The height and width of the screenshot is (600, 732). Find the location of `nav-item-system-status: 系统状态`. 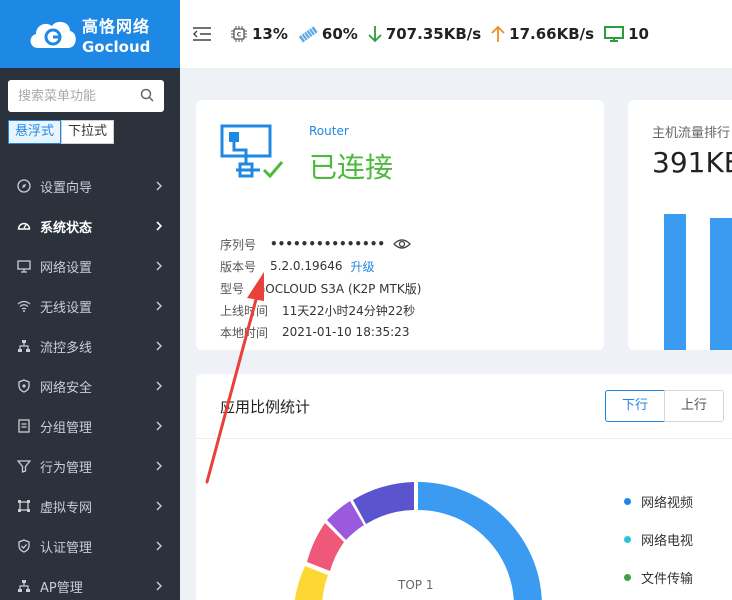

nav-item-system-status: 系统状态 is located at coordinates (90, 226).